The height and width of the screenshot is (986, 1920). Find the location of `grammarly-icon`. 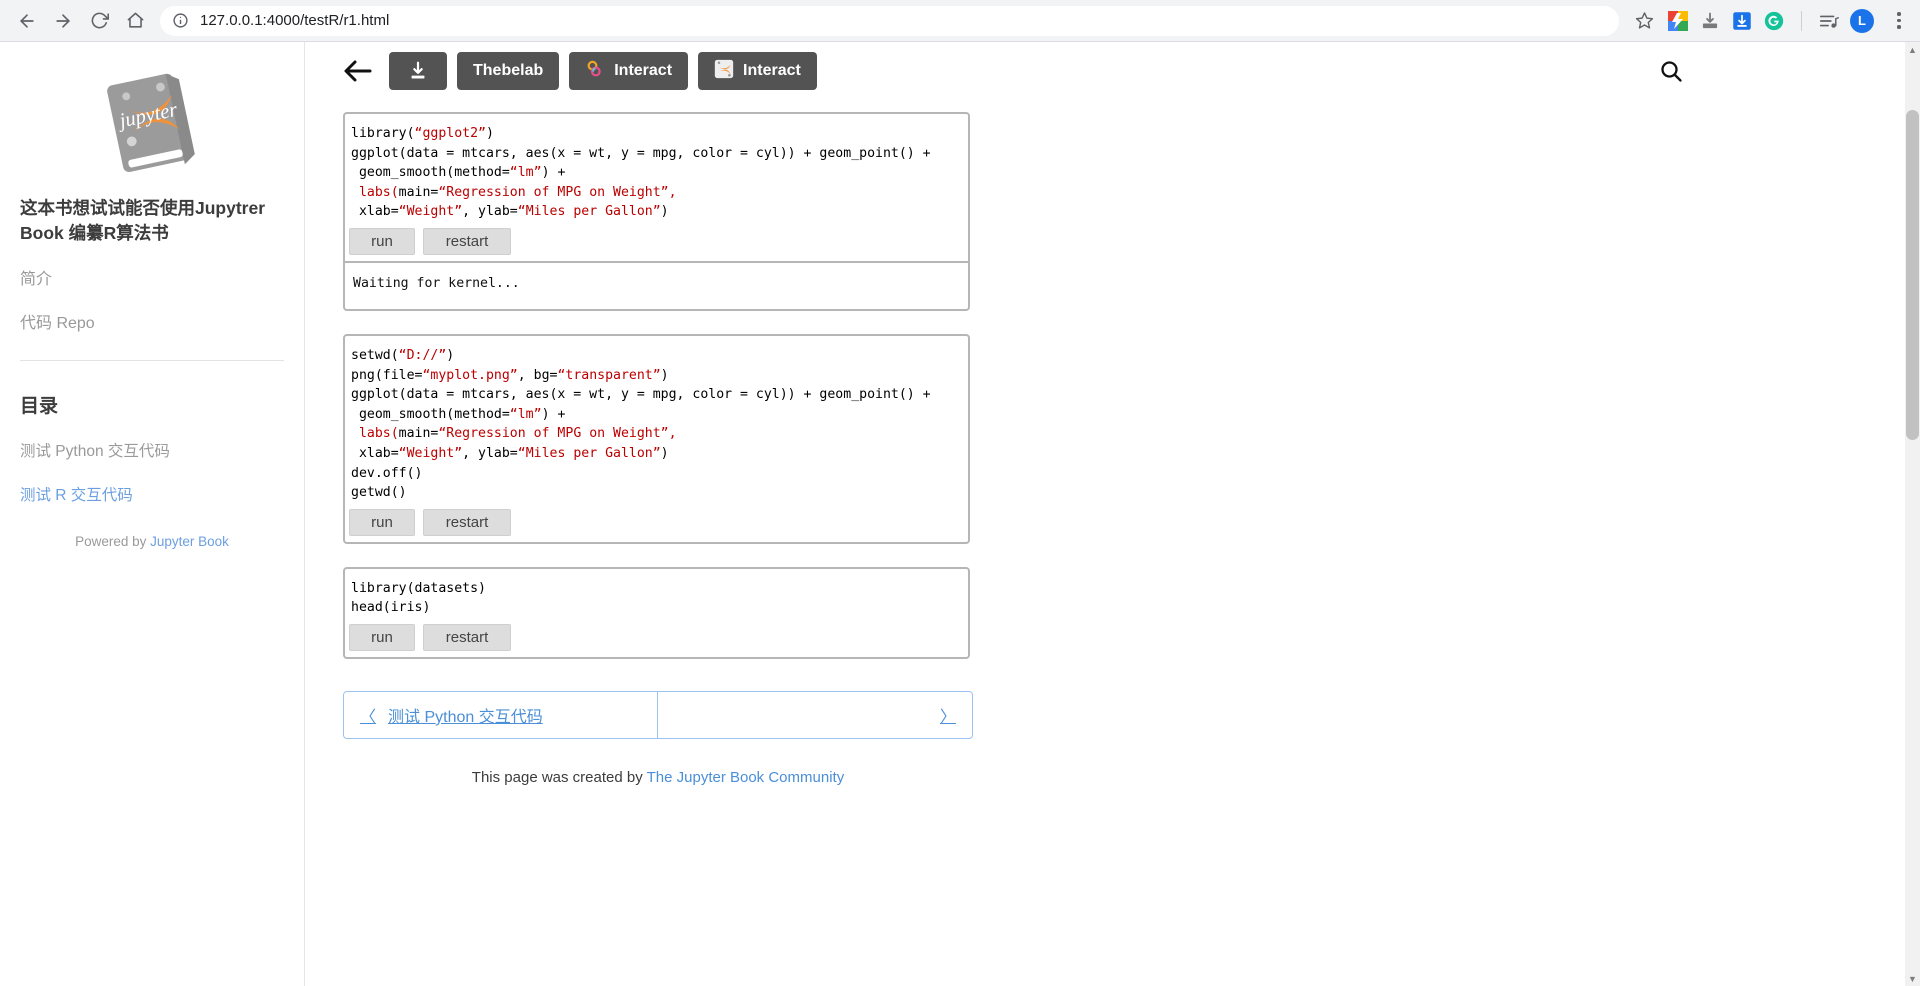

grammarly-icon is located at coordinates (1774, 21).